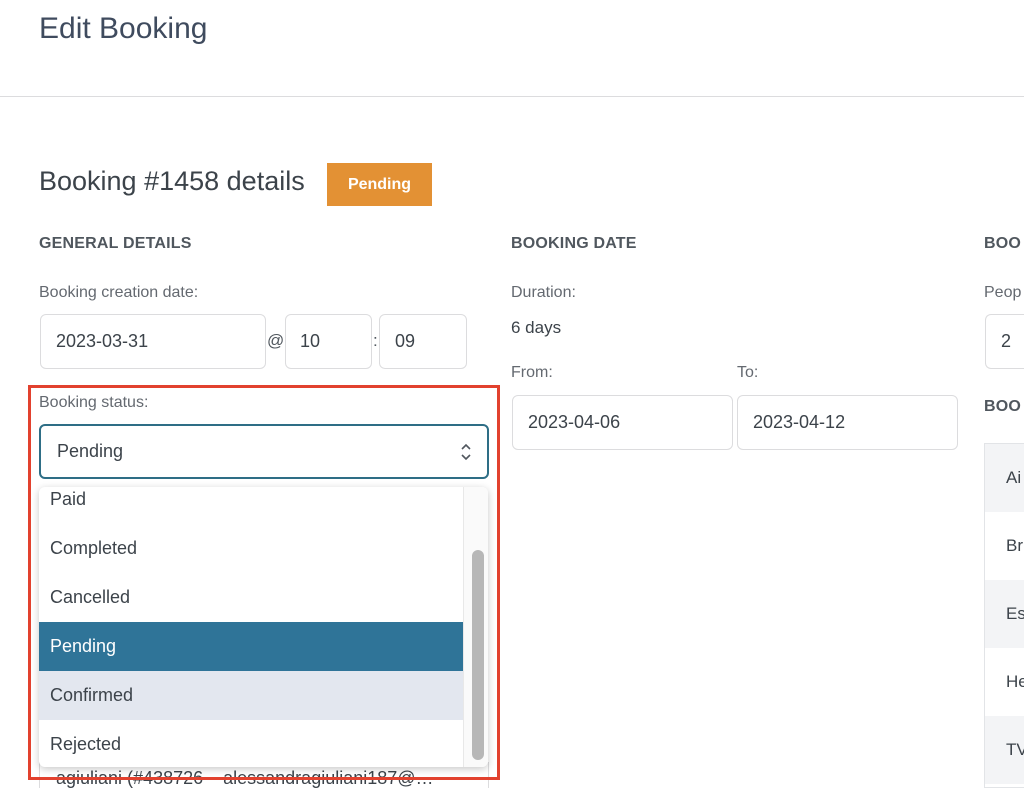 The width and height of the screenshot is (1024, 788). Describe the element at coordinates (543, 292) in the screenshot. I see `duration-label: Duration:` at that location.